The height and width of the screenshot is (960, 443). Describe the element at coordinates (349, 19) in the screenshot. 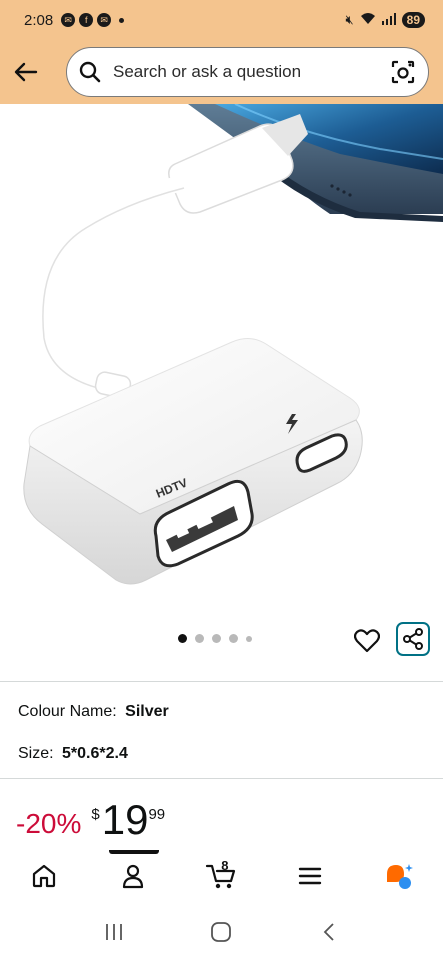

I see `mute-icon: 🔇︎` at that location.